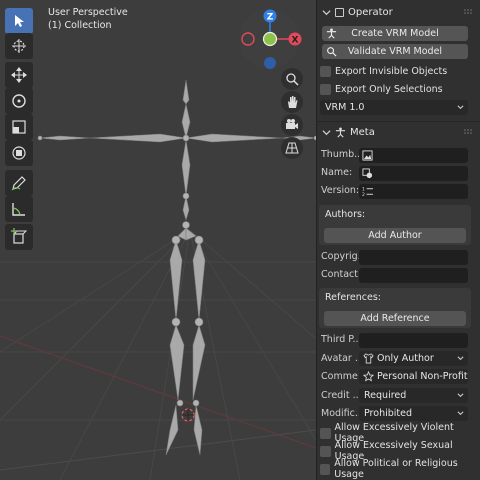 The image size is (480, 480). I want to click on camera-view-button, so click(292, 125).